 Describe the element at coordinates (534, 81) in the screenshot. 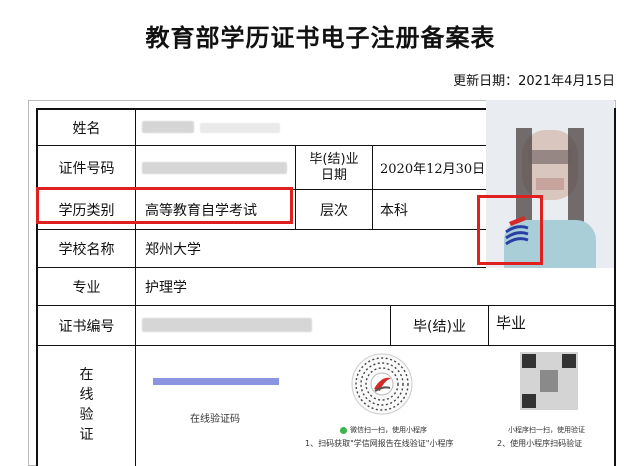

I see `update-date: 更新日期：2021年4月15日` at that location.